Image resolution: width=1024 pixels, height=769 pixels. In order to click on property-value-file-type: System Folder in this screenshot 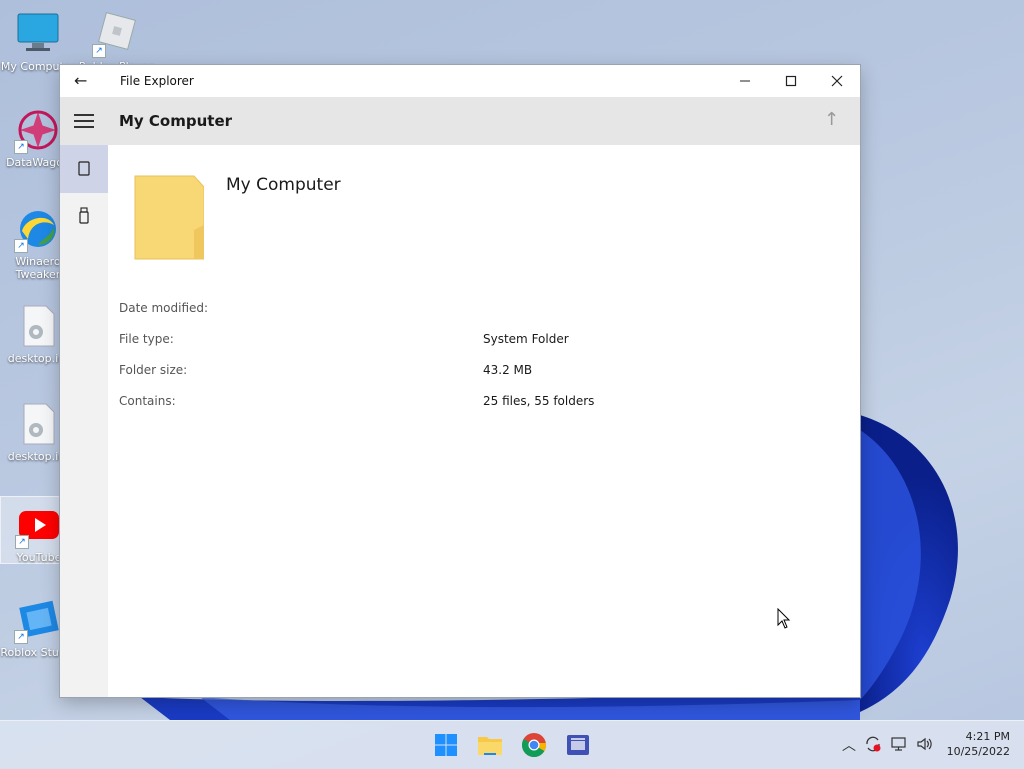, I will do `click(526, 339)`.